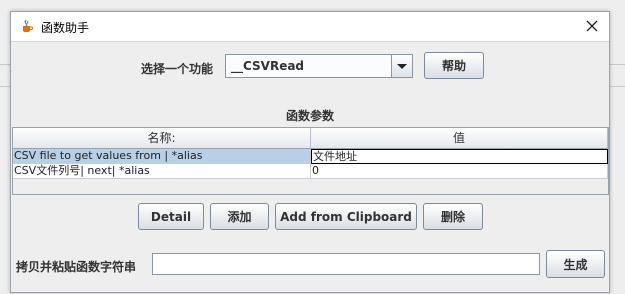  Describe the element at coordinates (592, 26) in the screenshot. I see `close-icon` at that location.